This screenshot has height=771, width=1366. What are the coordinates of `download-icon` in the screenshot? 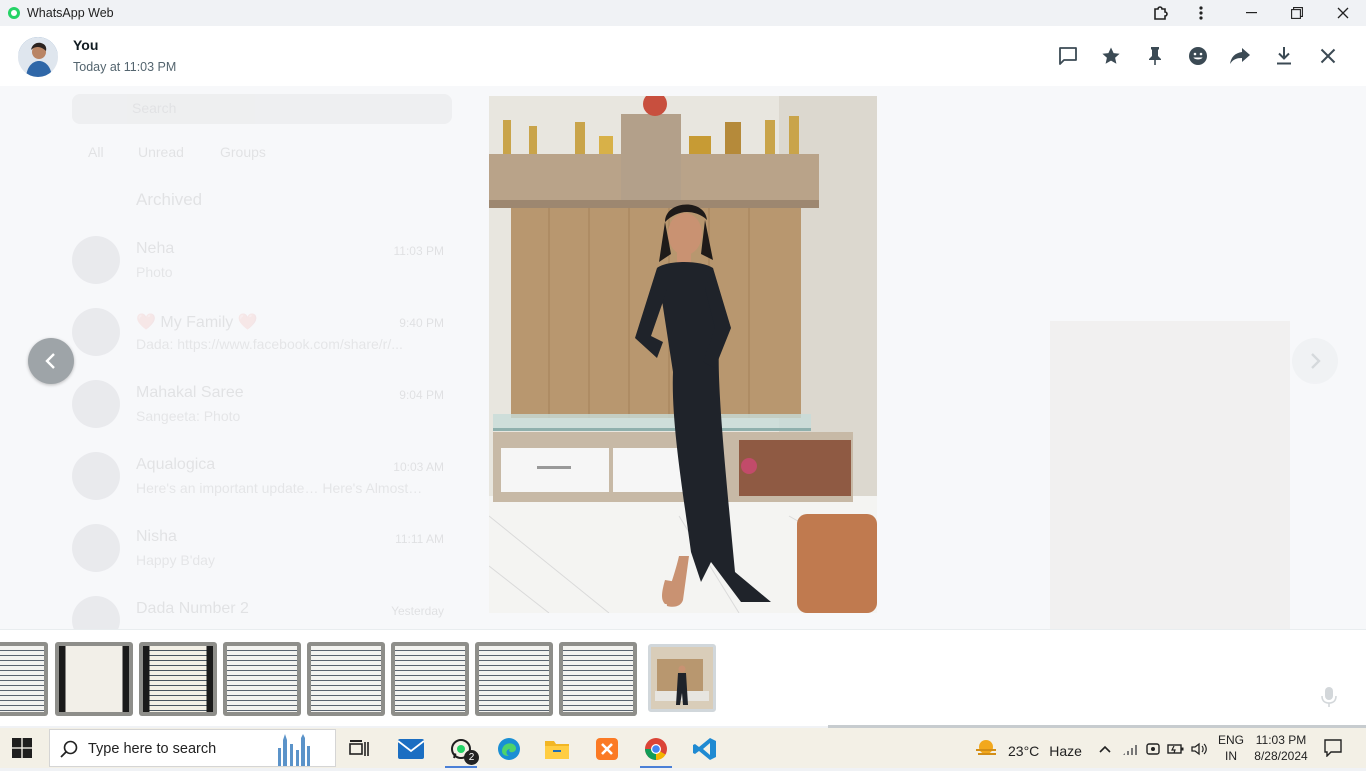 It's located at (1284, 56).